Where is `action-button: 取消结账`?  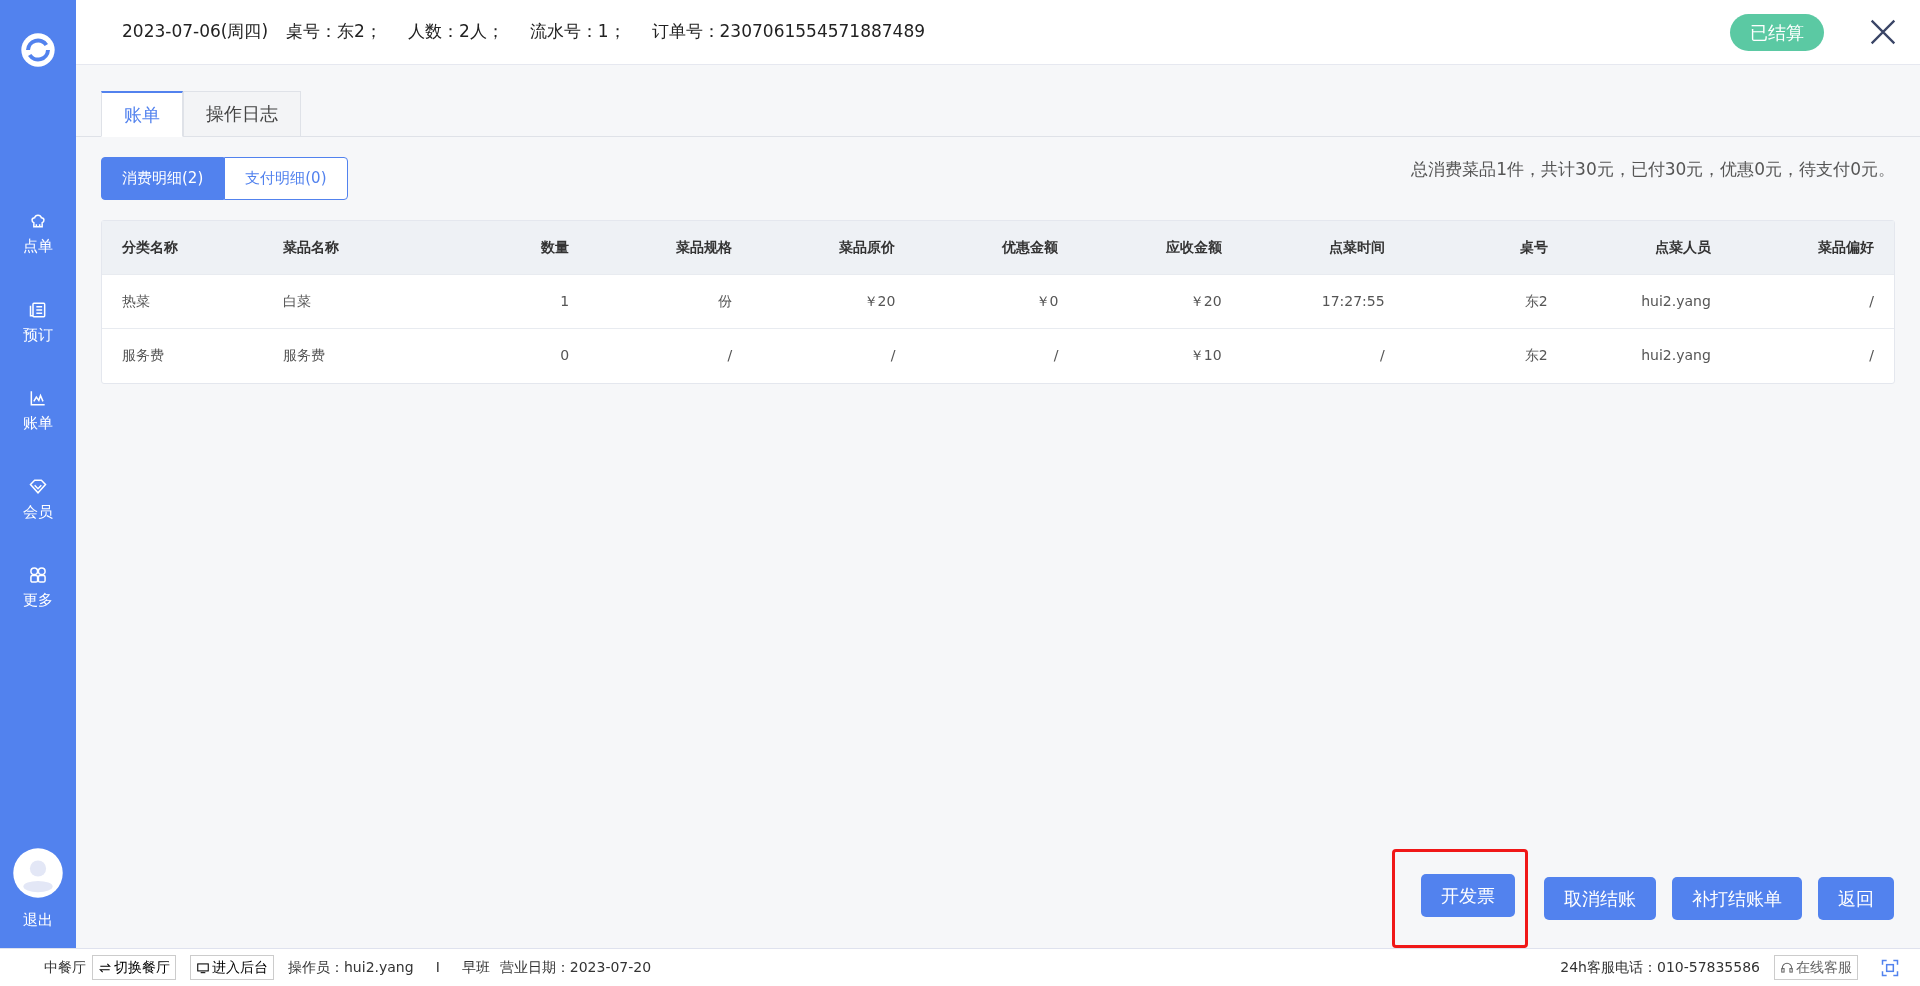 action-button: 取消结账 is located at coordinates (1600, 898).